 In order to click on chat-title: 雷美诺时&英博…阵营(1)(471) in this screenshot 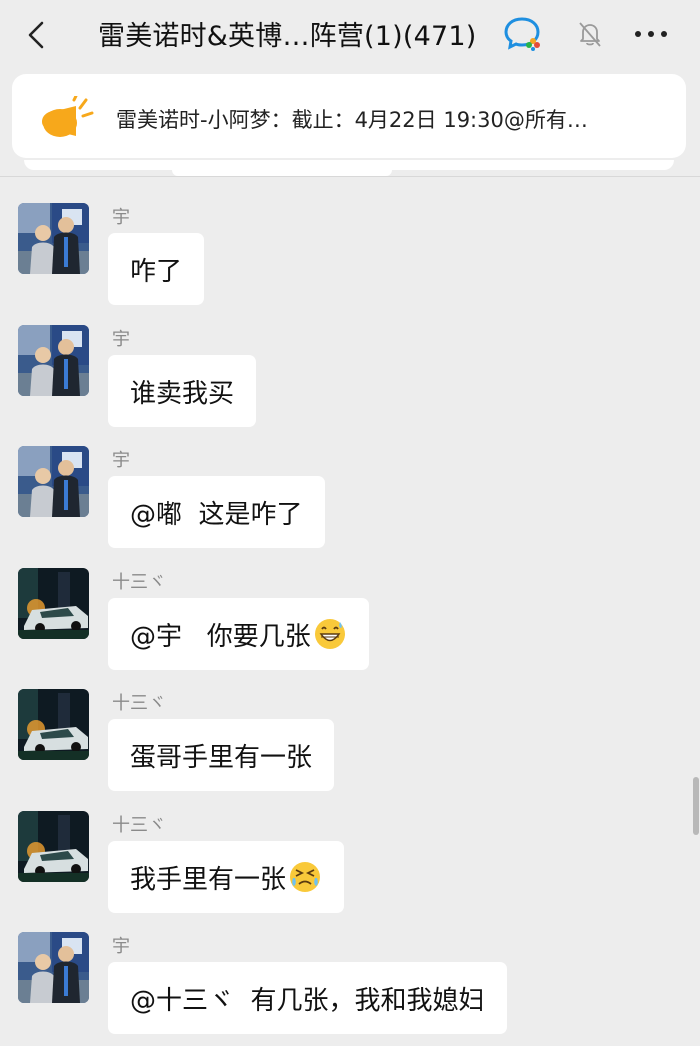, I will do `click(287, 33)`.